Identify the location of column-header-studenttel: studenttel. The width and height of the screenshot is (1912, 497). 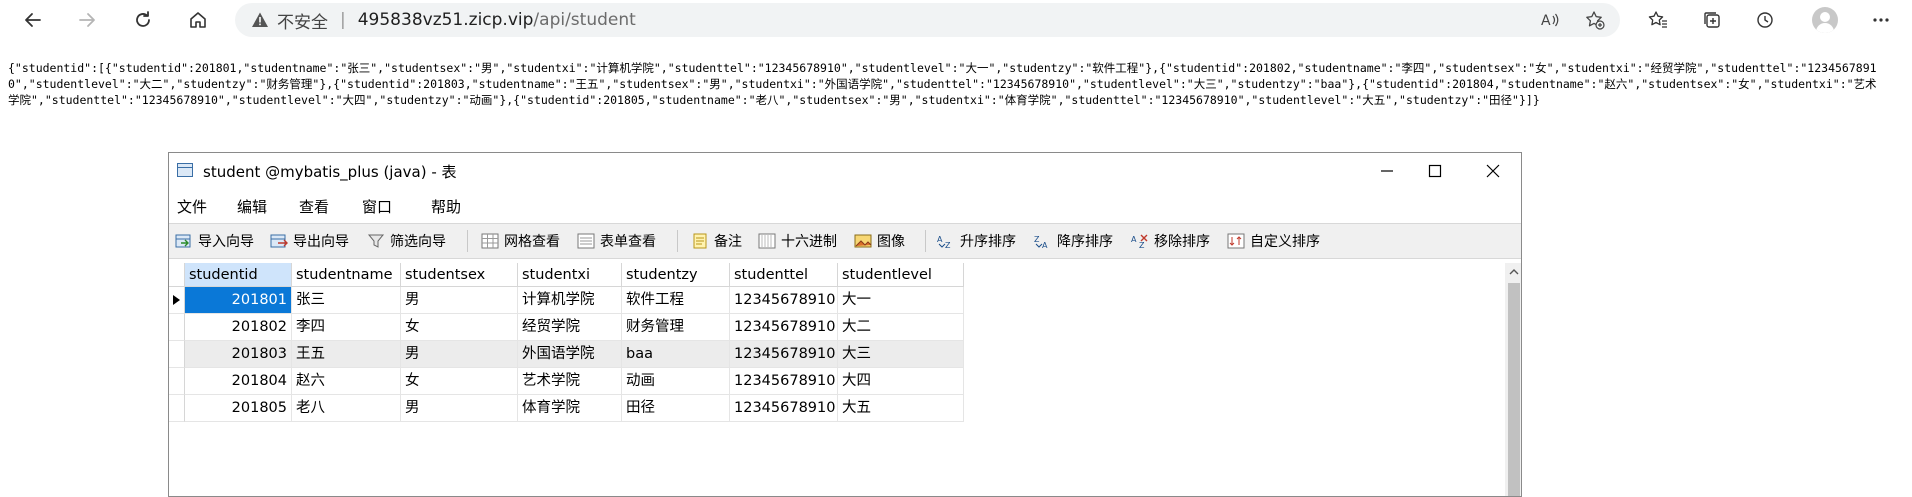
(784, 275).